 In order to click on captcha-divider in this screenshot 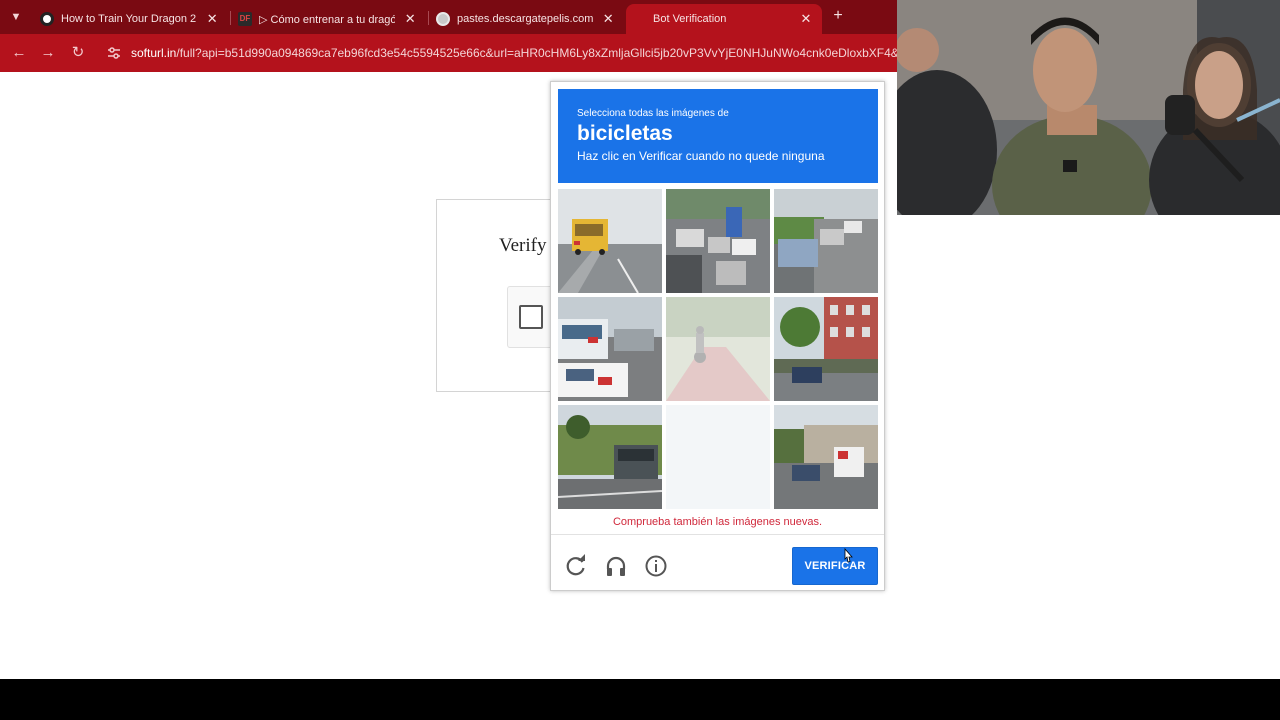, I will do `click(717, 534)`.